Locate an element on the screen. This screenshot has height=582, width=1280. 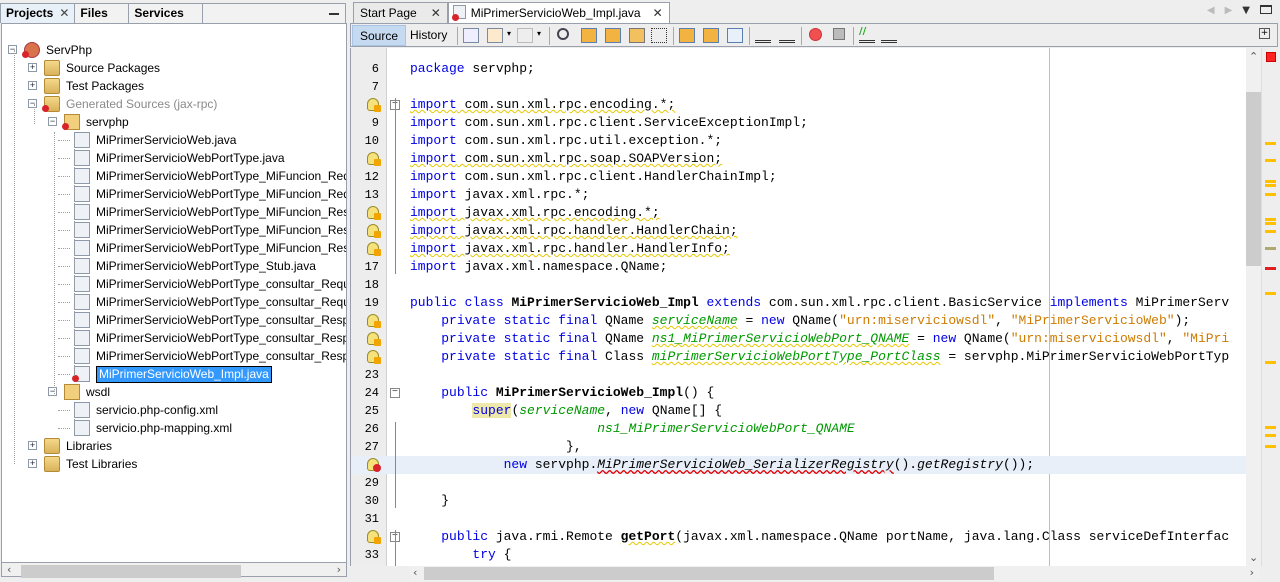
tab-services: Services is located at coordinates (166, 13).